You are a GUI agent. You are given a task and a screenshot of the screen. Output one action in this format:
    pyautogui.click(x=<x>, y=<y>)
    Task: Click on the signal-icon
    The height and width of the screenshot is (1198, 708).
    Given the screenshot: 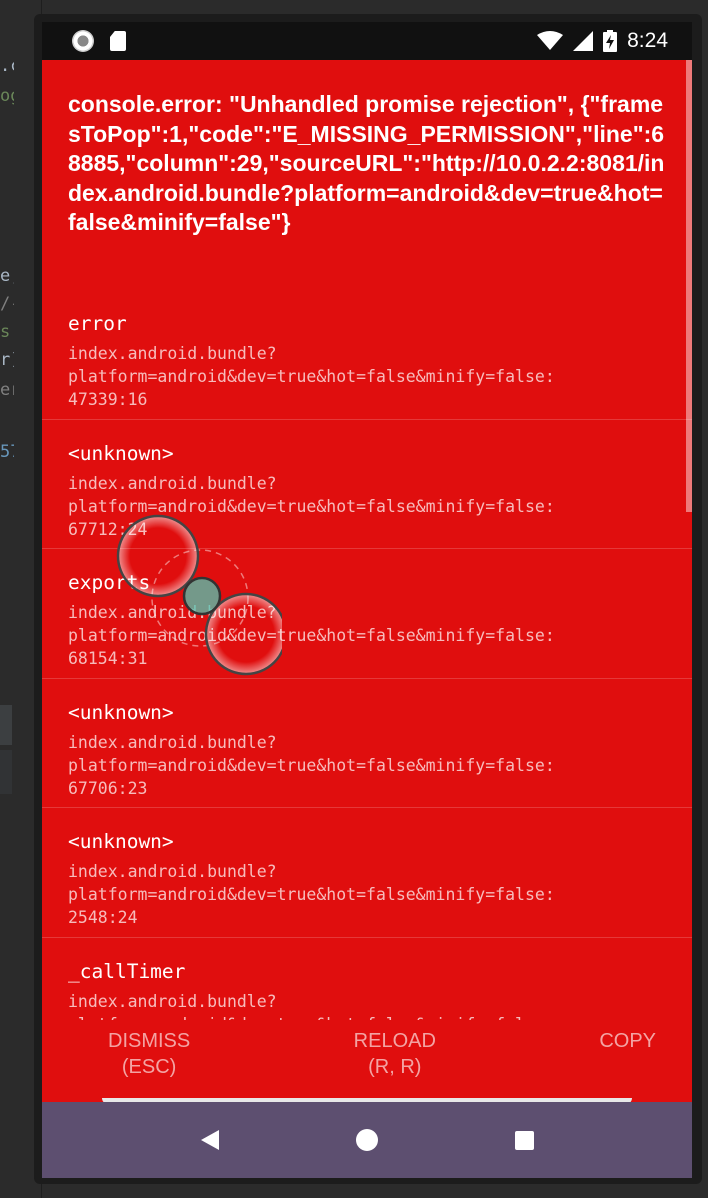 What is the action you would take?
    pyautogui.click(x=583, y=41)
    